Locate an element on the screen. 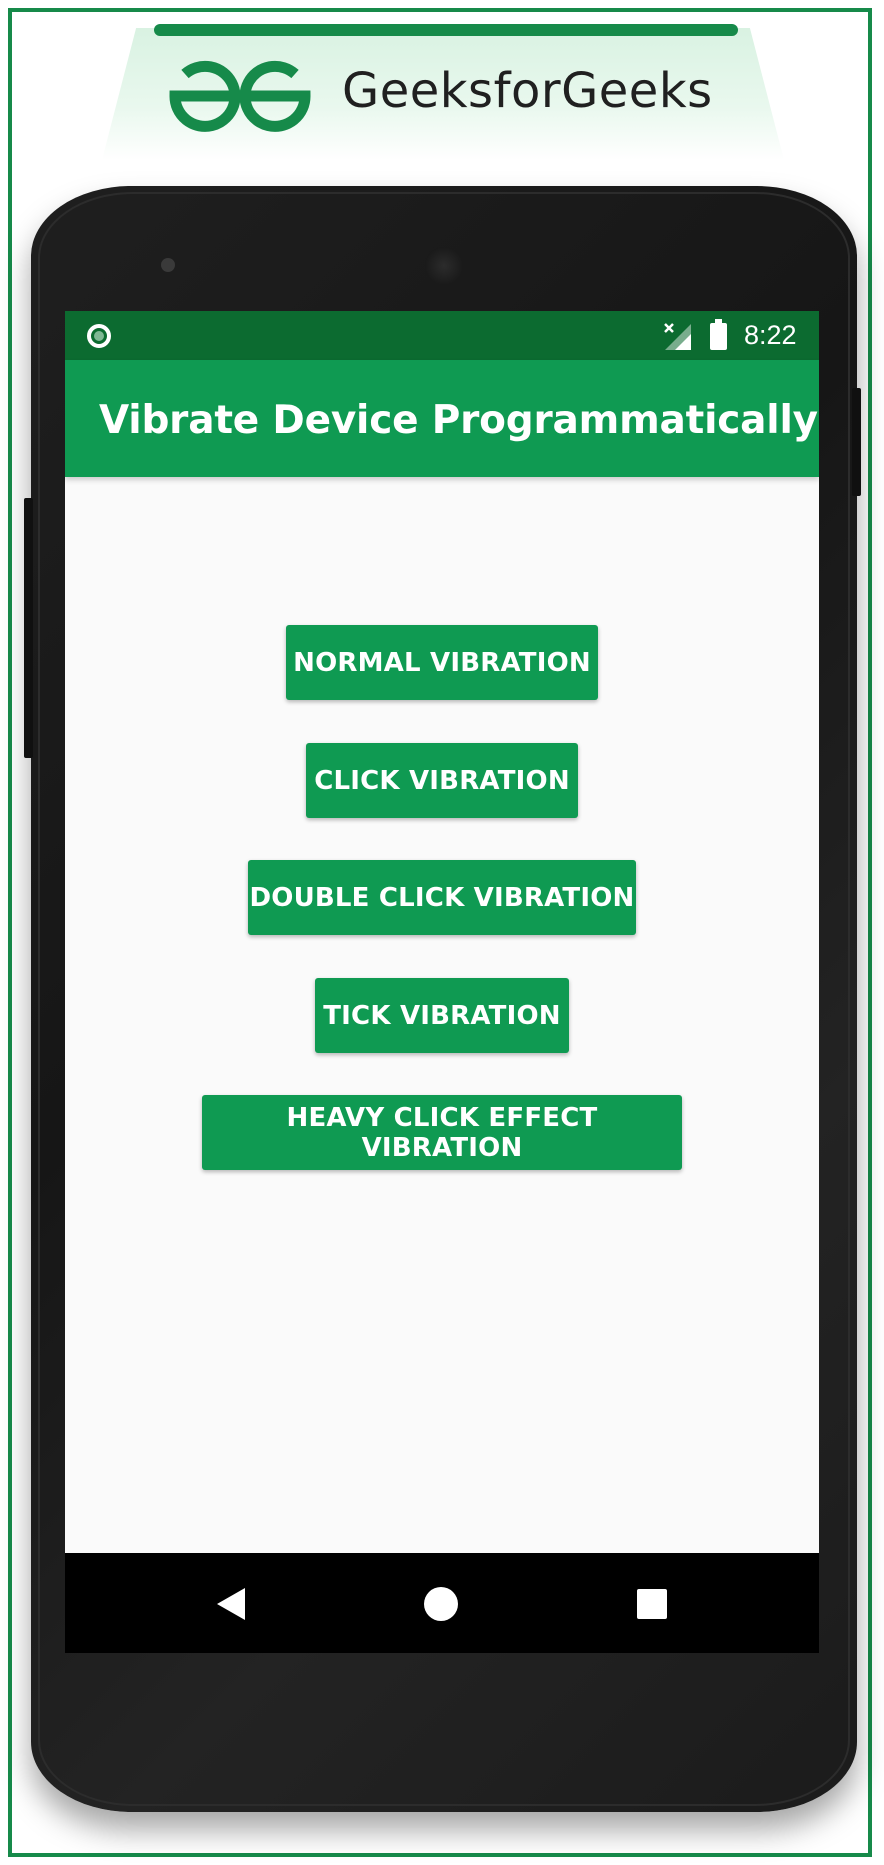  heavy-click-effect-vibration-button: HEAVY CLICK EFFECT VIBRATION is located at coordinates (442, 1132).